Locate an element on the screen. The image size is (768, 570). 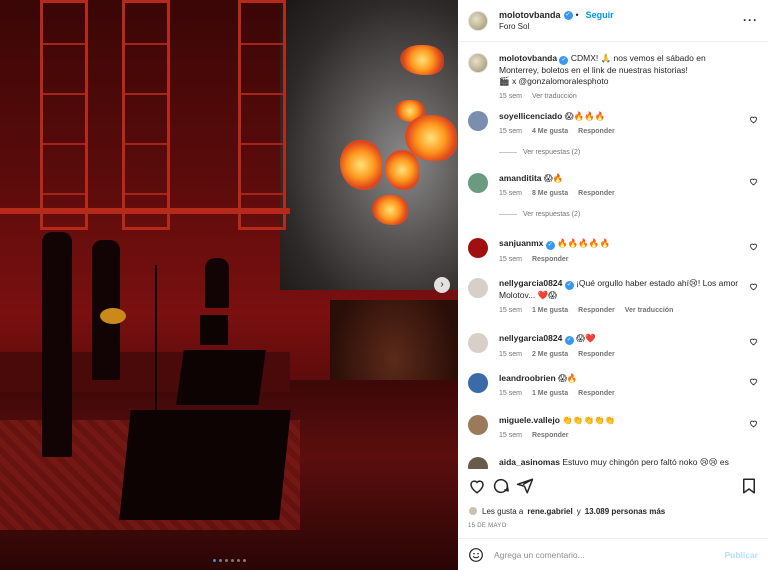
comment-text: Estuvo muy chingón pero faltó noko 😢😢 es is located at coordinates (645, 462).